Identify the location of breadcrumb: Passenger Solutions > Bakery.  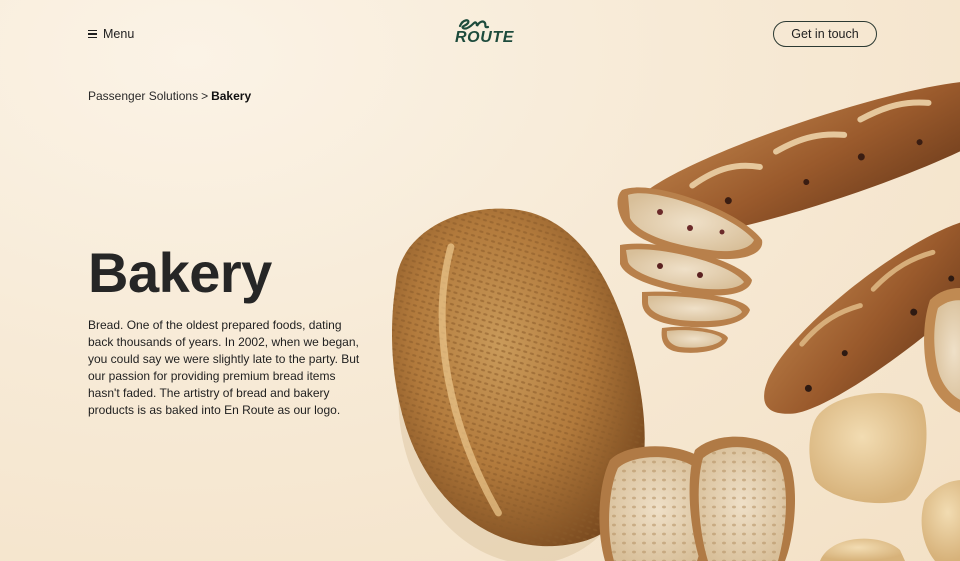
(169, 96).